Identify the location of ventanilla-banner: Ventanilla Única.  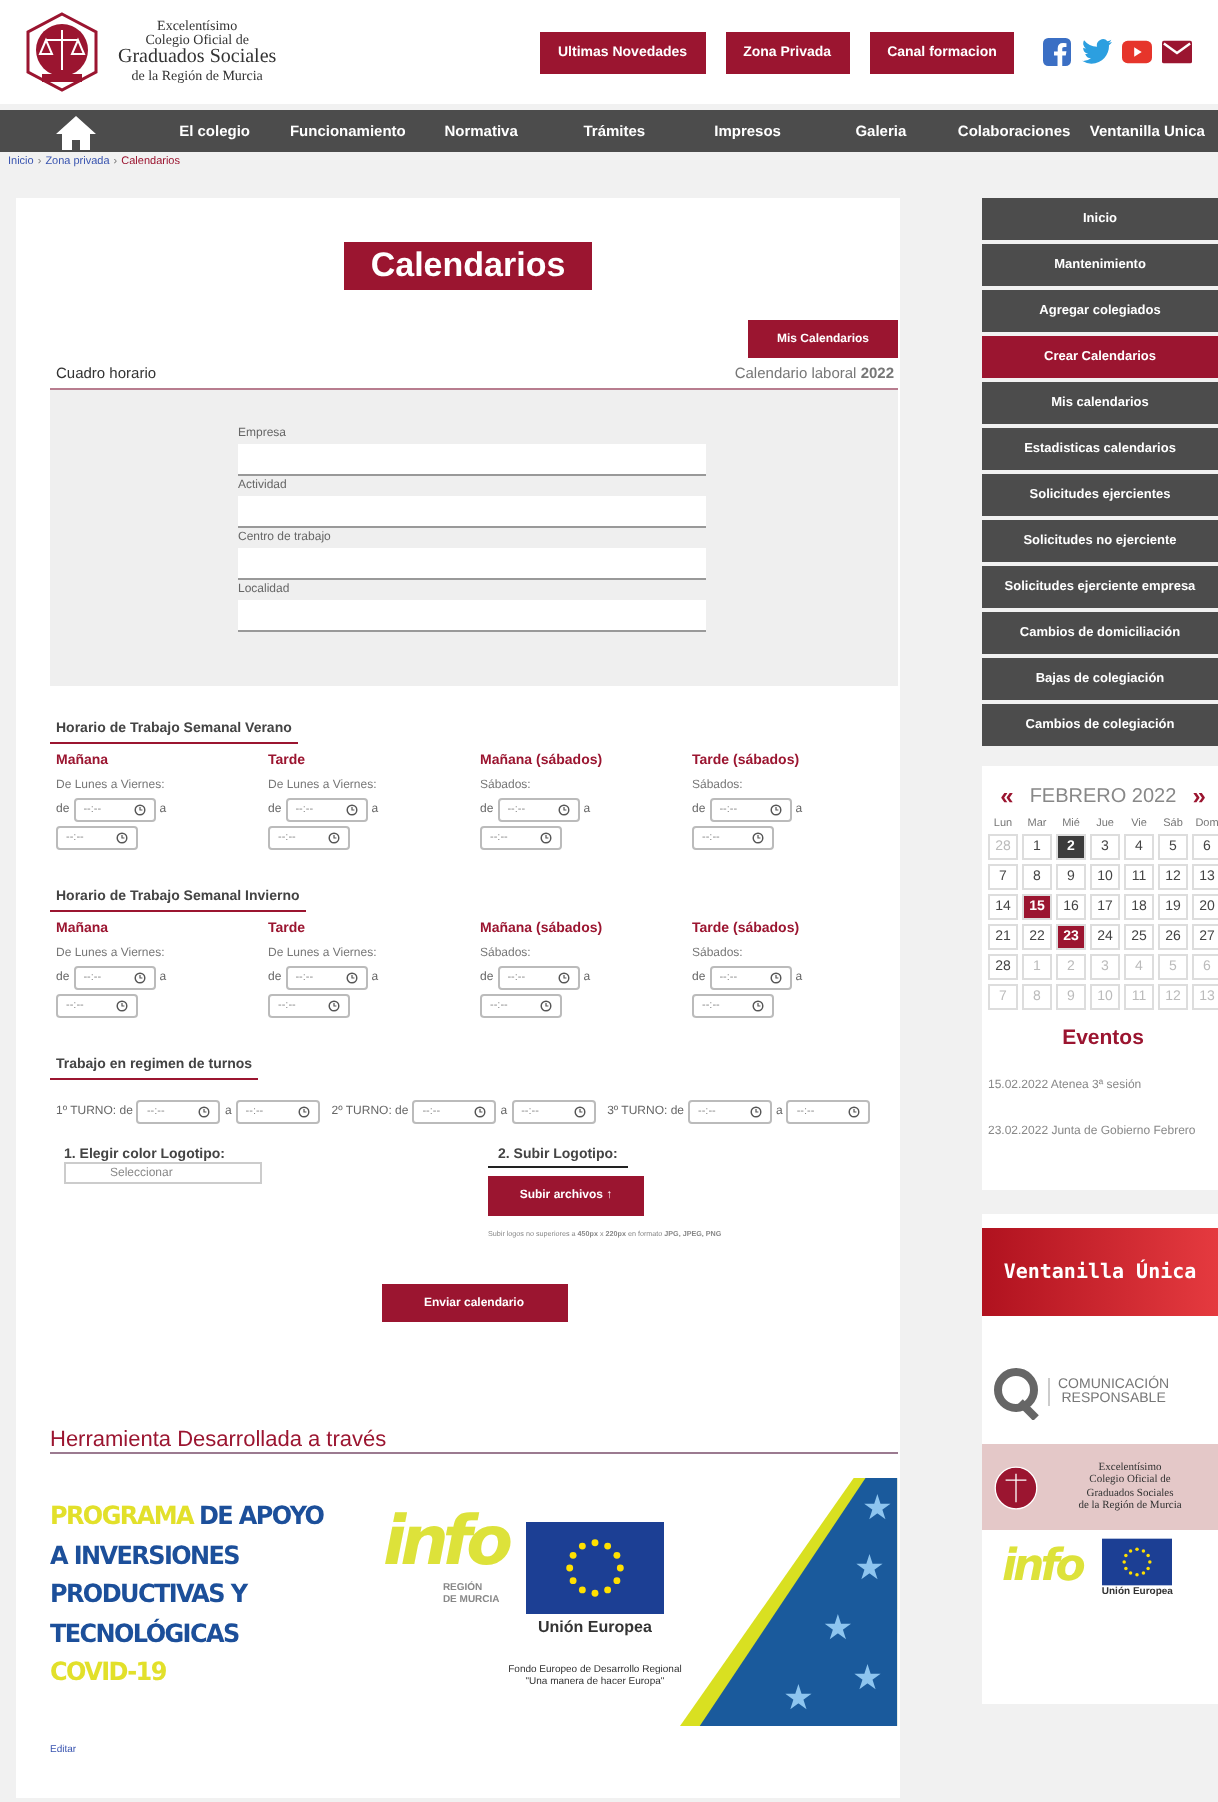
(1100, 1272).